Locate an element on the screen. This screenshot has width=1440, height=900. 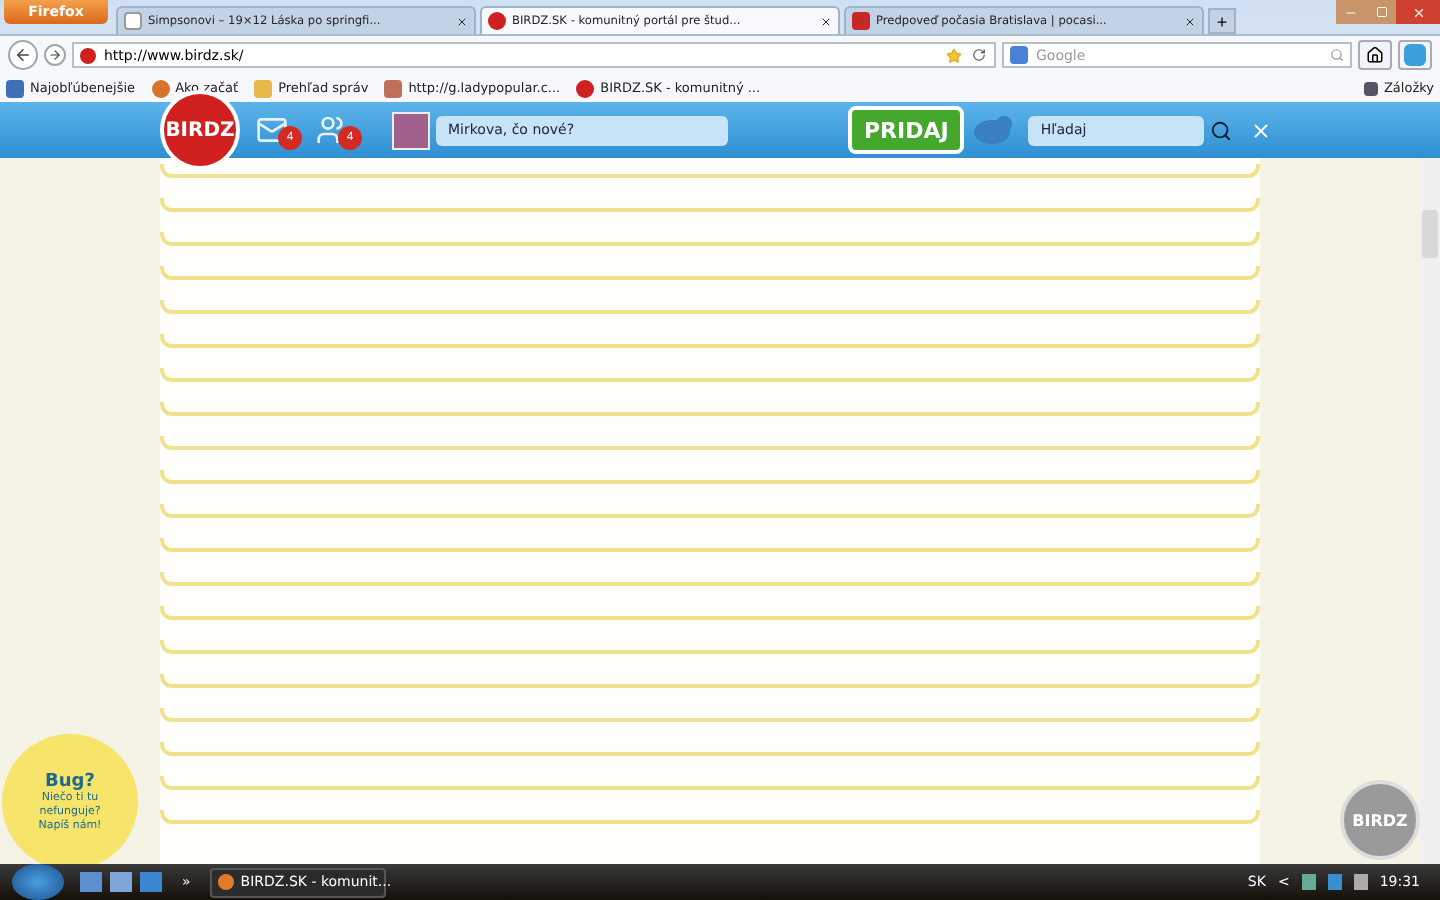
back-button is located at coordinates (23, 55).